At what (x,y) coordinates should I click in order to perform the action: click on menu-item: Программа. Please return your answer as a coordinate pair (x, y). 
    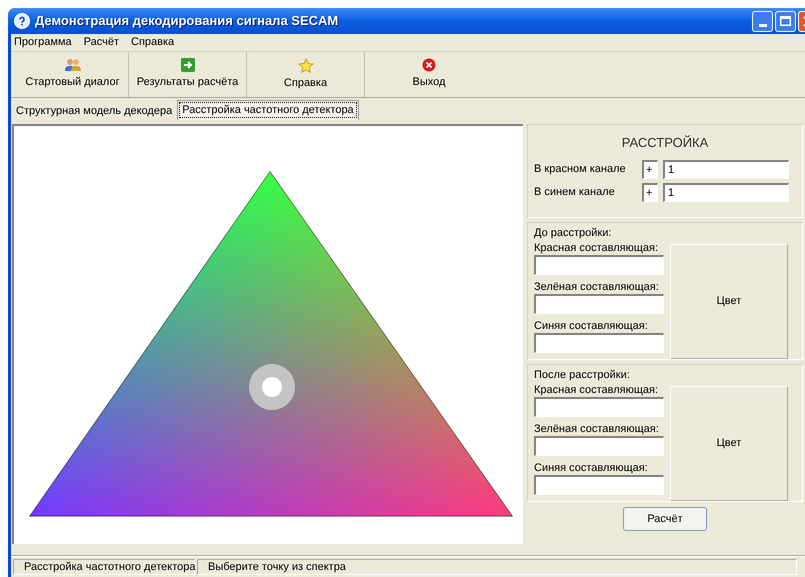
    Looking at the image, I should click on (43, 42).